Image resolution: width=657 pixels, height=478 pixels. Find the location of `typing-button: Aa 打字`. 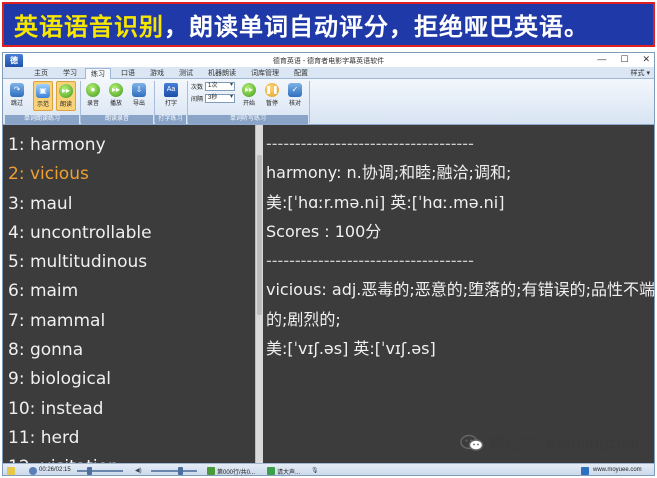

typing-button: Aa 打字 is located at coordinates (171, 96).